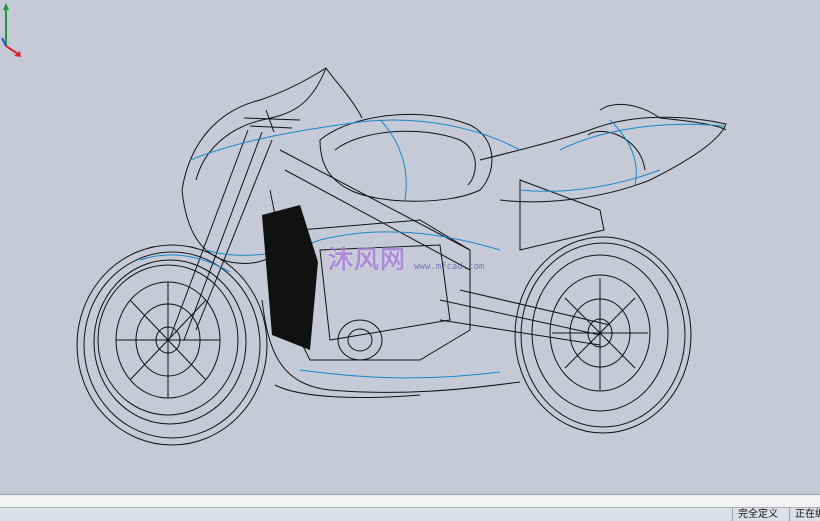 This screenshot has height=521, width=820. What do you see at coordinates (172, 345) in the screenshot?
I see `front-wheel` at bounding box center [172, 345].